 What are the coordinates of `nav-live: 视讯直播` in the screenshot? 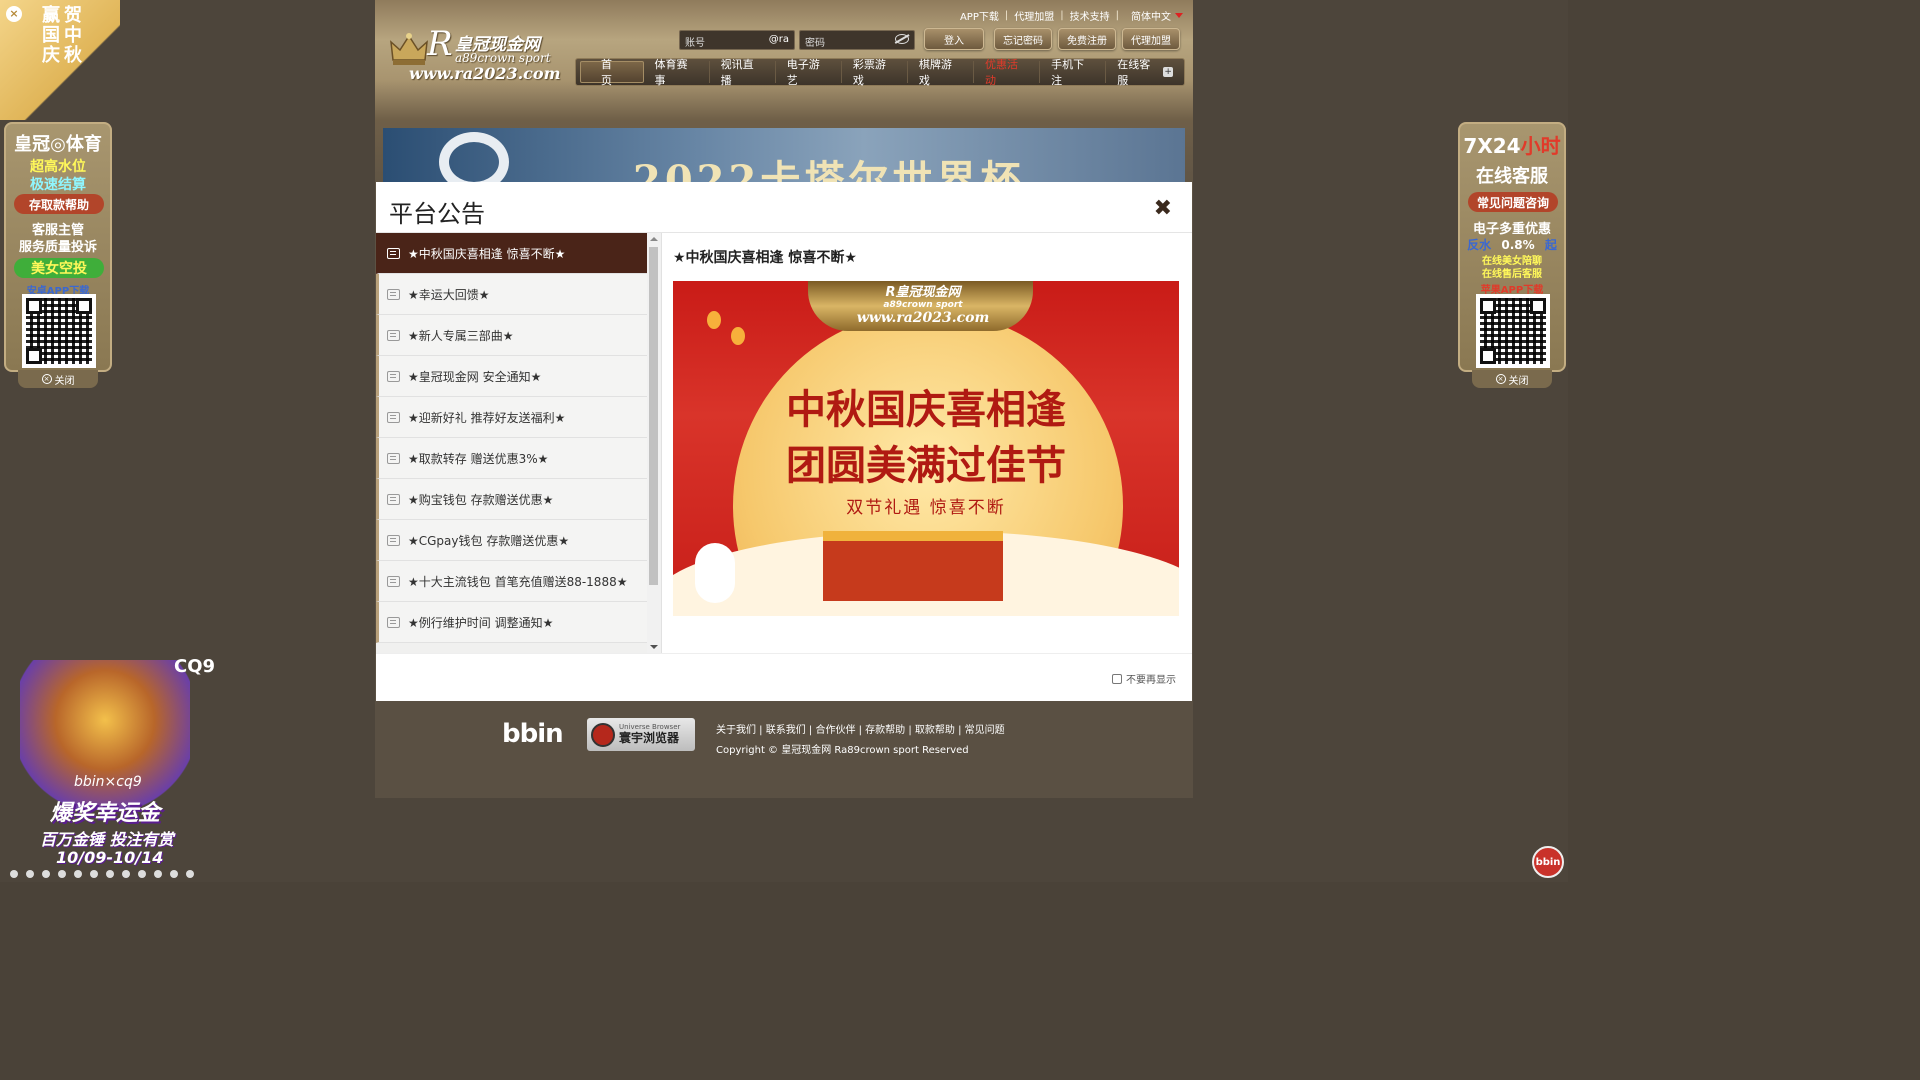 It's located at (743, 72).